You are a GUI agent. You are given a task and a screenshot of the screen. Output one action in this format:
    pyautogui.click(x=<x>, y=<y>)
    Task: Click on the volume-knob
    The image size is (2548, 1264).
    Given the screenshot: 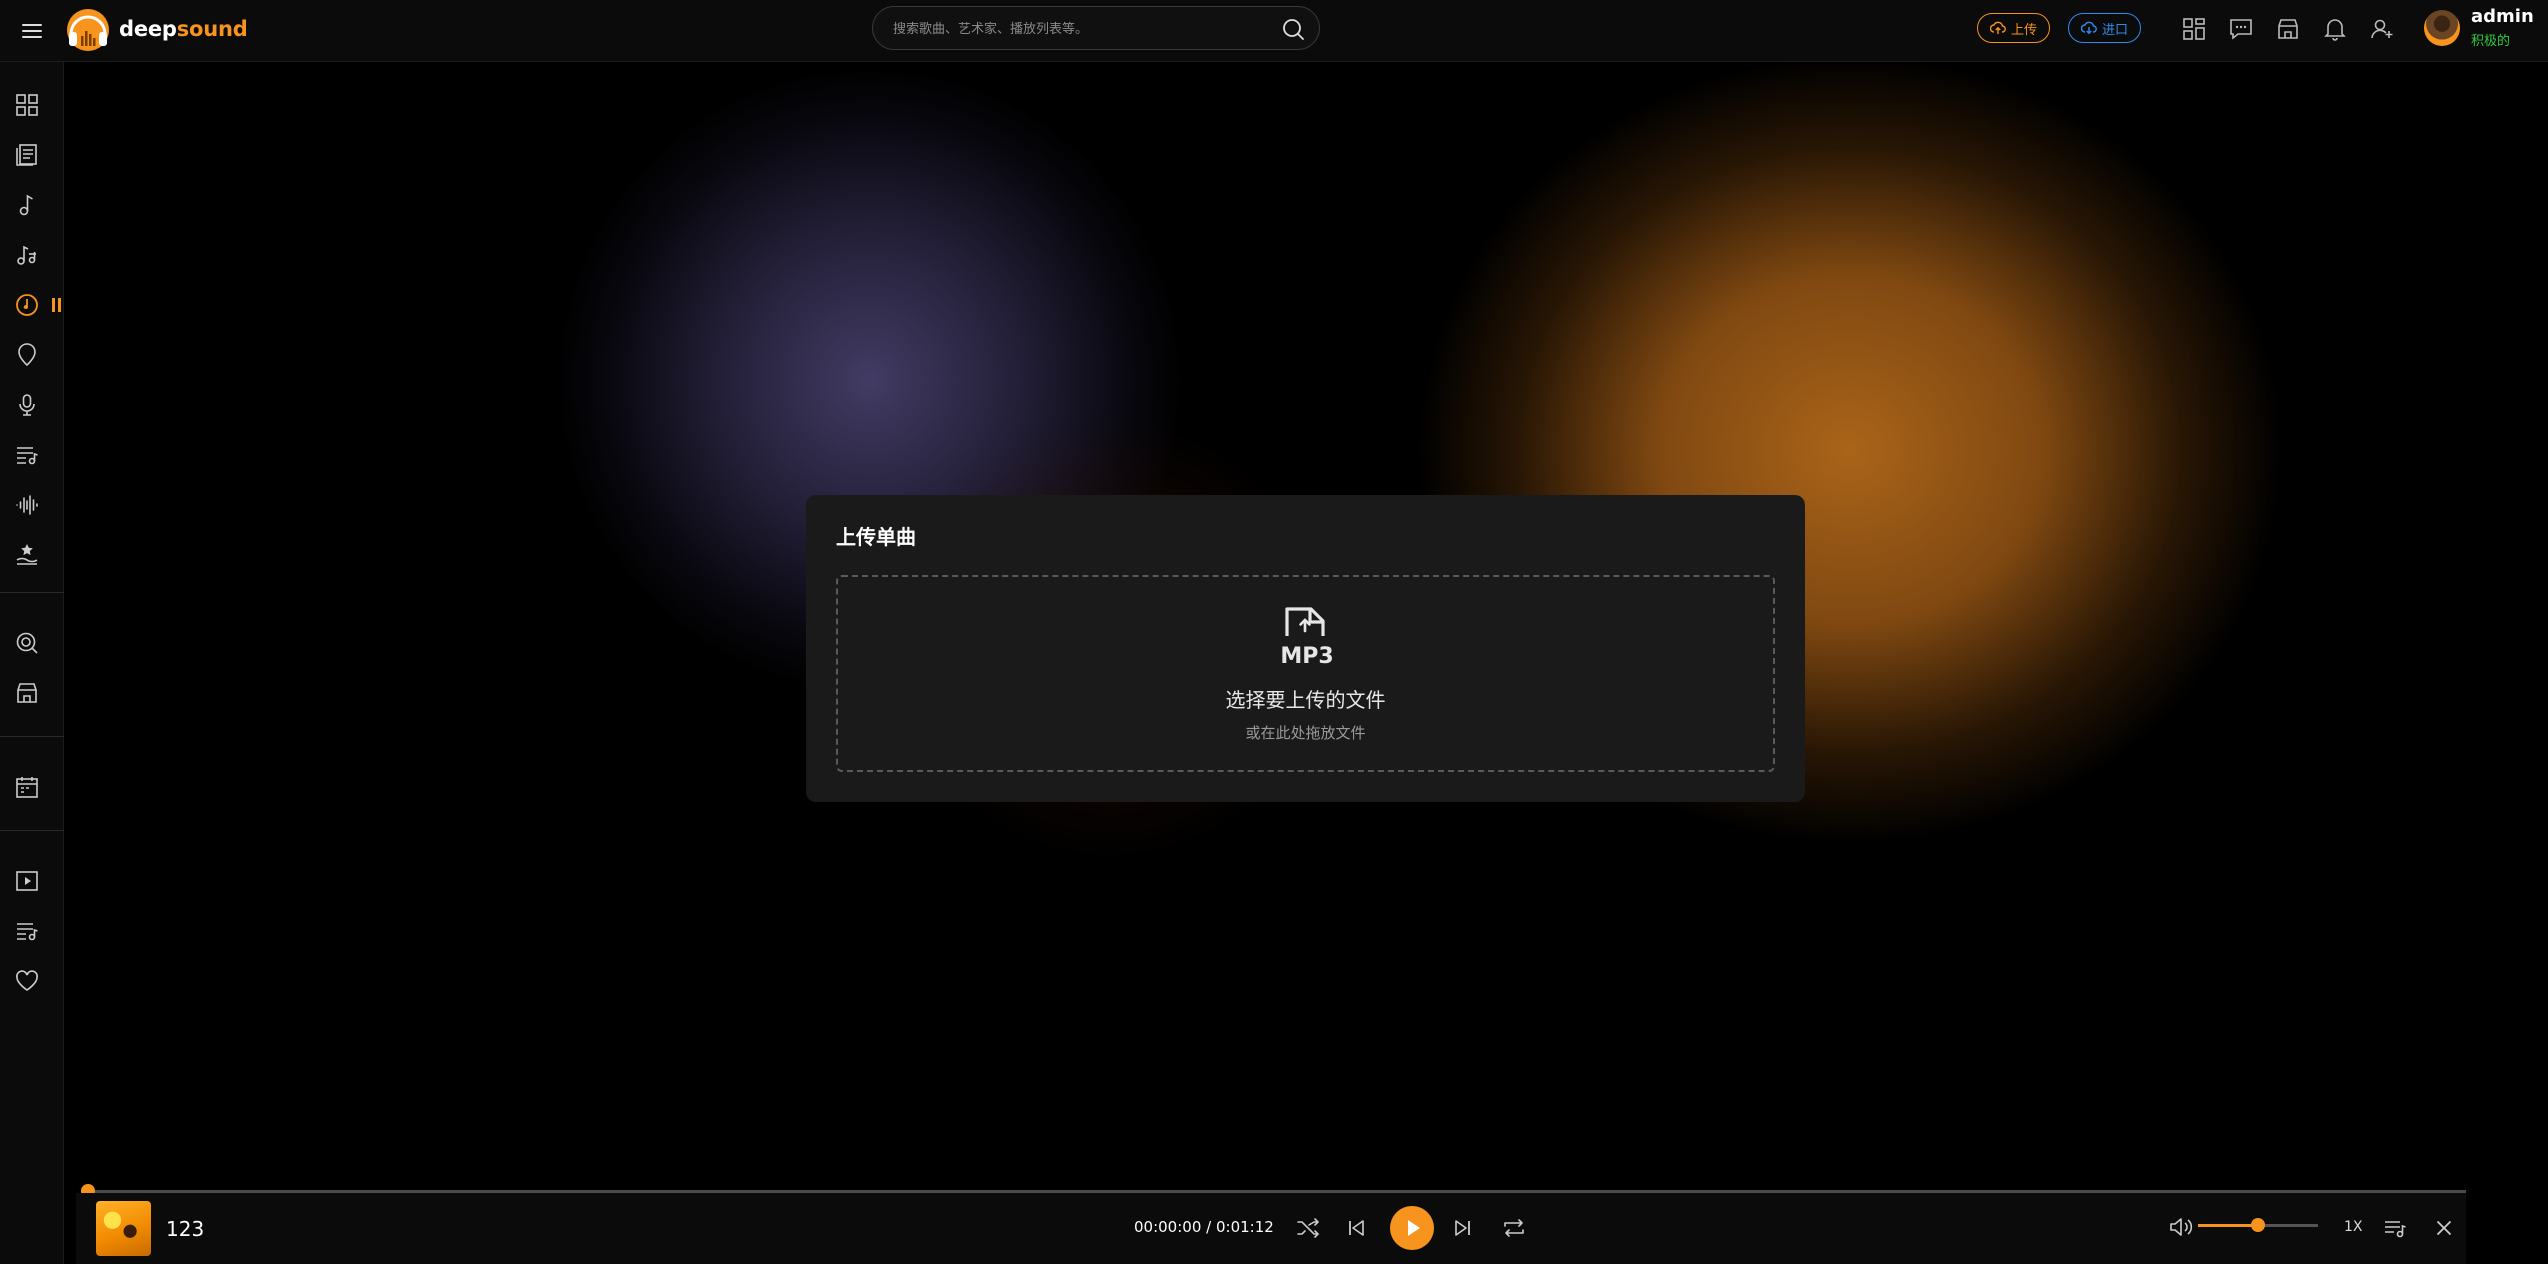 What is the action you would take?
    pyautogui.click(x=2258, y=1225)
    